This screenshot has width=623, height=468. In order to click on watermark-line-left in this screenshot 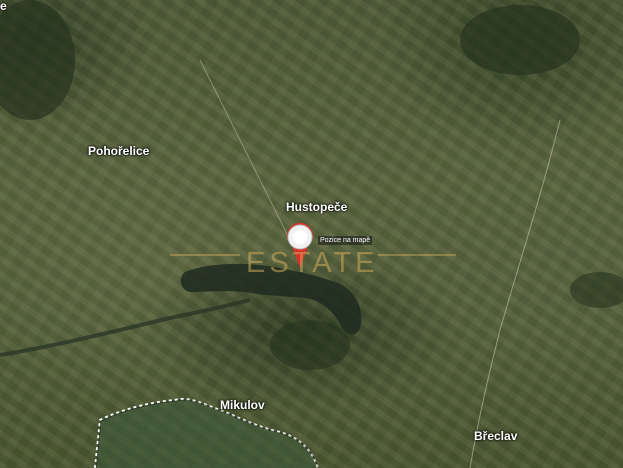, I will do `click(205, 255)`.